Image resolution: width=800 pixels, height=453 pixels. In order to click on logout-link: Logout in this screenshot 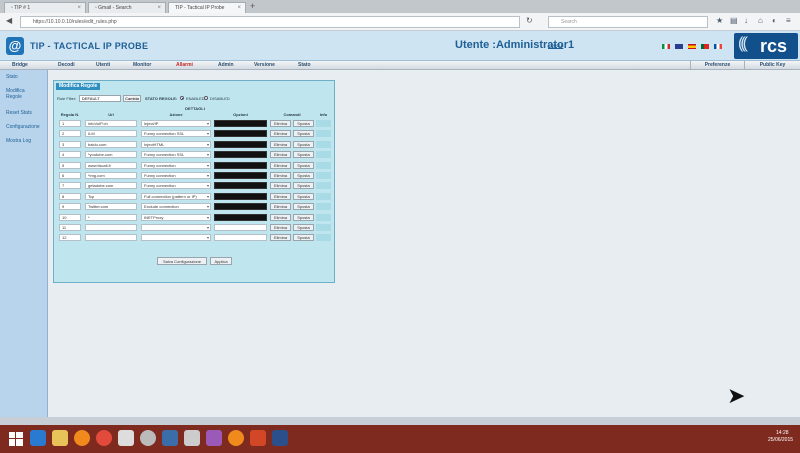, I will do `click(555, 46)`.